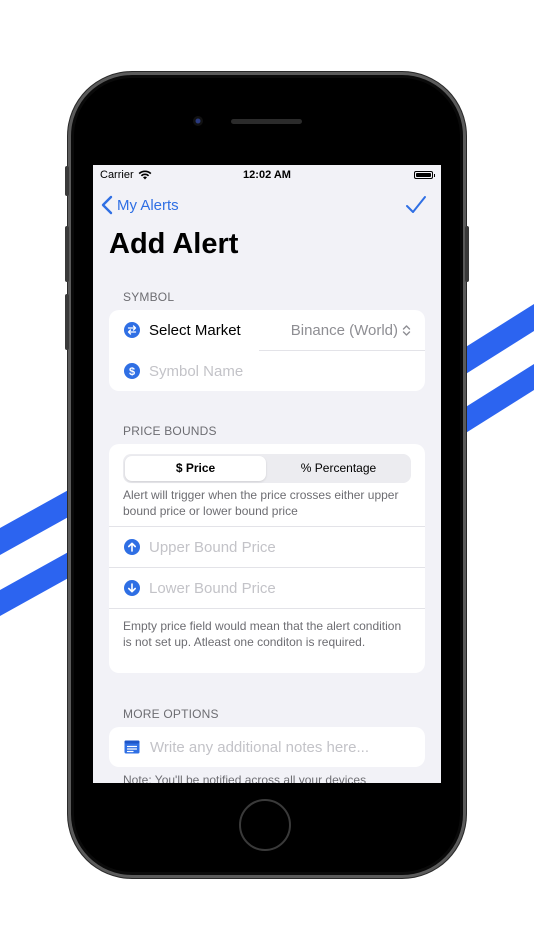  Describe the element at coordinates (212, 547) in the screenshot. I see `upper-bound-input: Upper Bound Price` at that location.